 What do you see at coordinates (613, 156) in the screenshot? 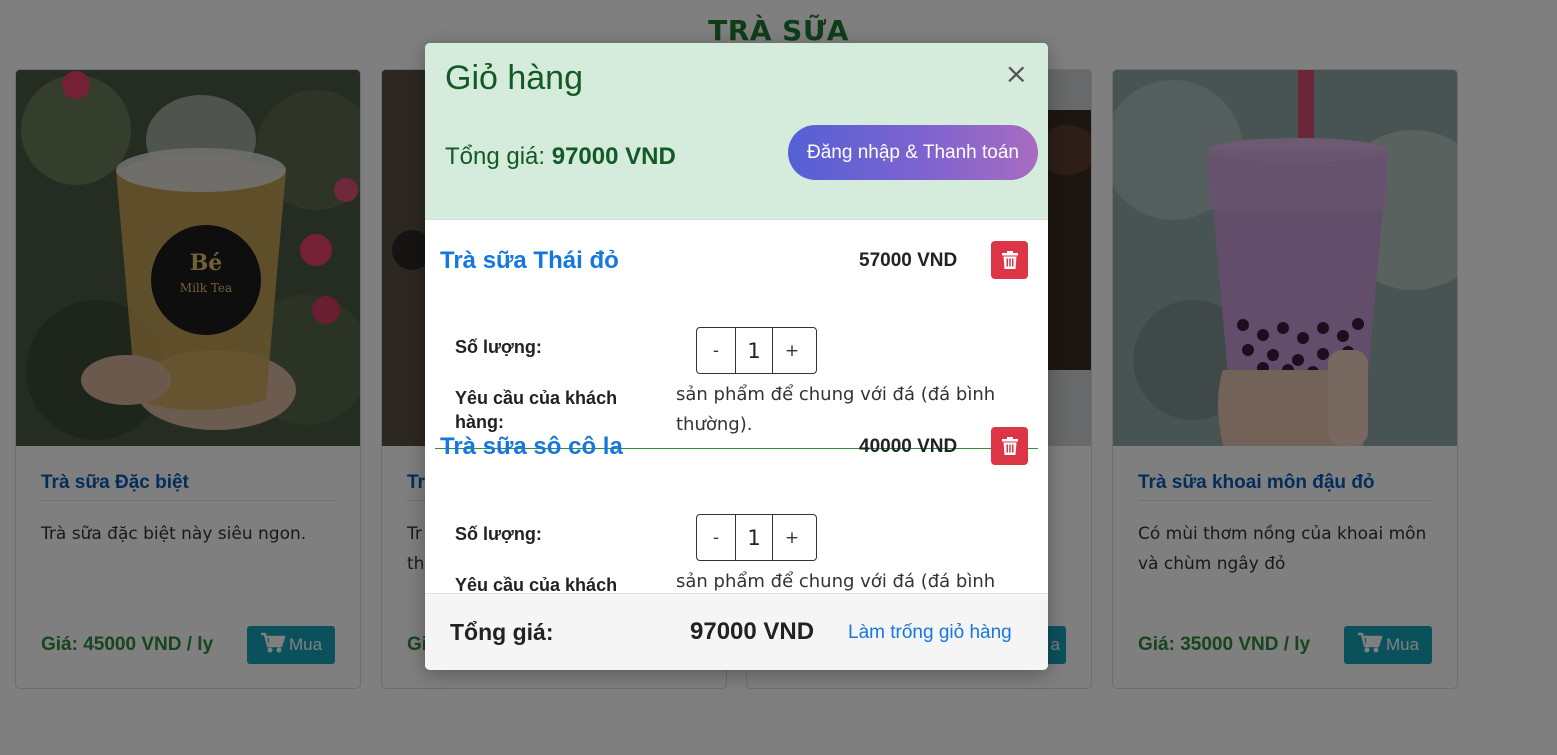
I see `cart-total-value: 97000 VND` at bounding box center [613, 156].